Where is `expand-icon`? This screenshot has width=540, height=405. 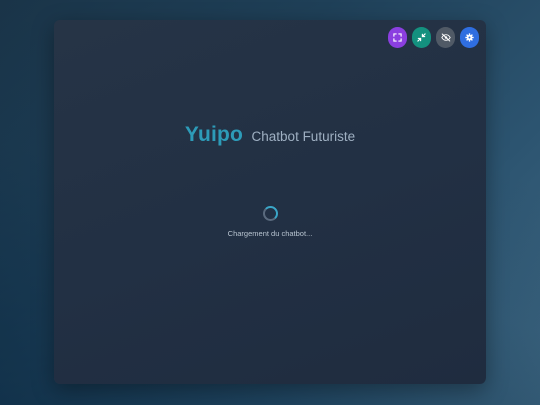
expand-icon is located at coordinates (397, 37).